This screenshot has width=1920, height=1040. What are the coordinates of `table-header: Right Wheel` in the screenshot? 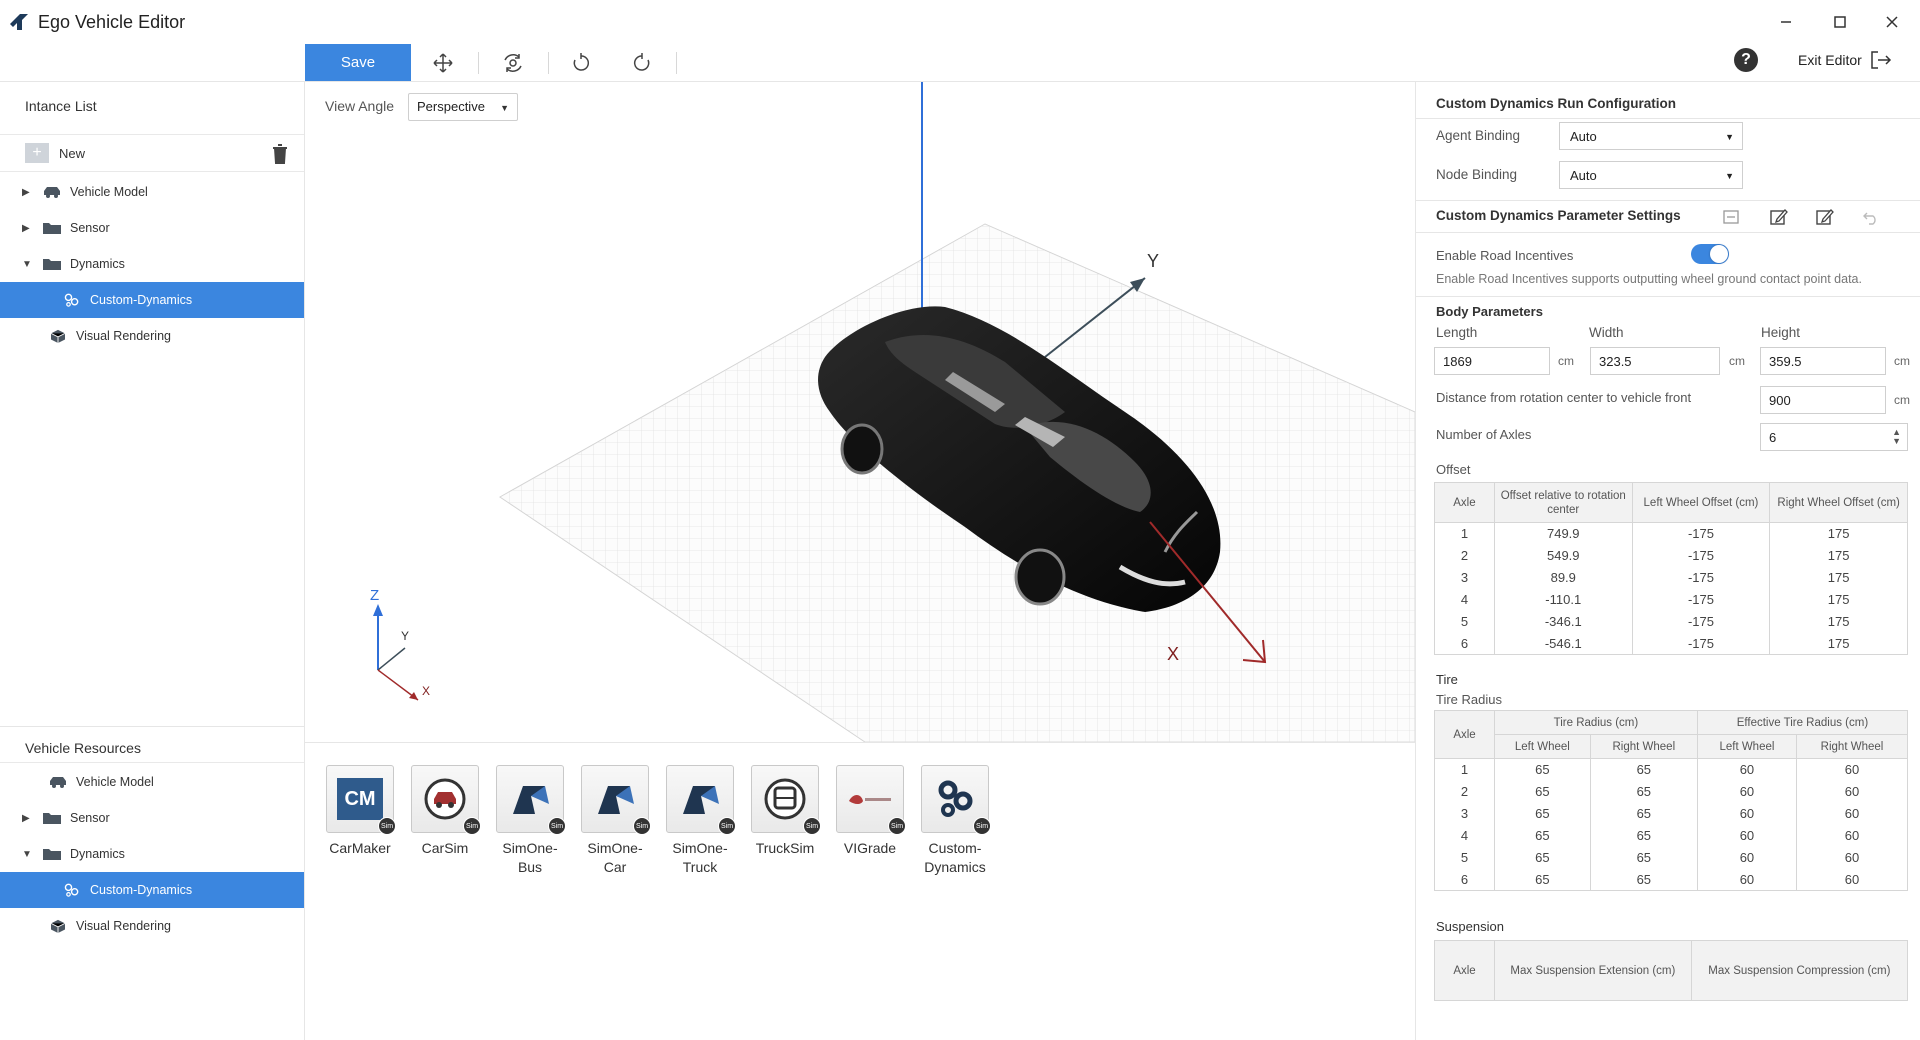 It's located at (1643, 746).